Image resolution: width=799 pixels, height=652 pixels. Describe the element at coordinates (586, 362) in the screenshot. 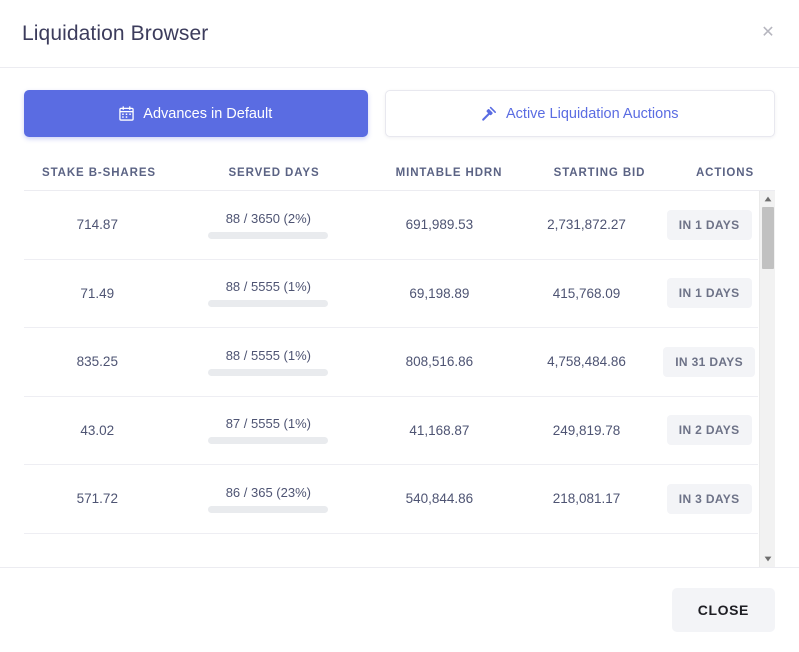

I see `cell-starting-bid: 4,758,484.86` at that location.